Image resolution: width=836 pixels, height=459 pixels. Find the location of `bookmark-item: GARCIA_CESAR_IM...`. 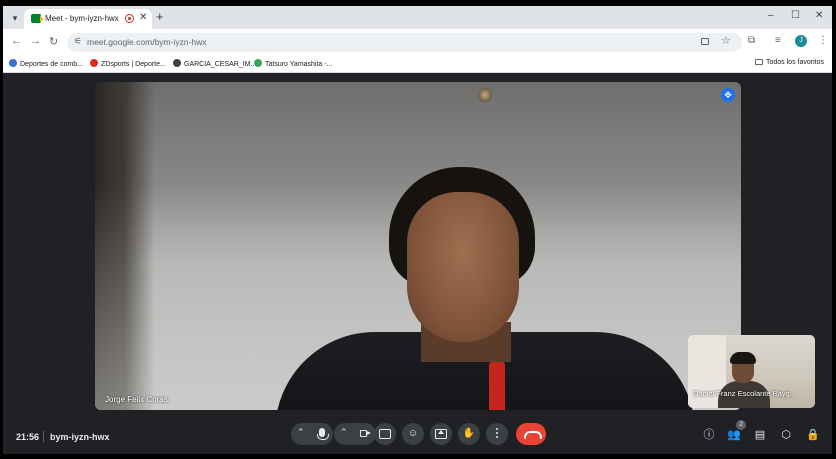

bookmark-item: GARCIA_CESAR_IM... is located at coordinates (214, 63).